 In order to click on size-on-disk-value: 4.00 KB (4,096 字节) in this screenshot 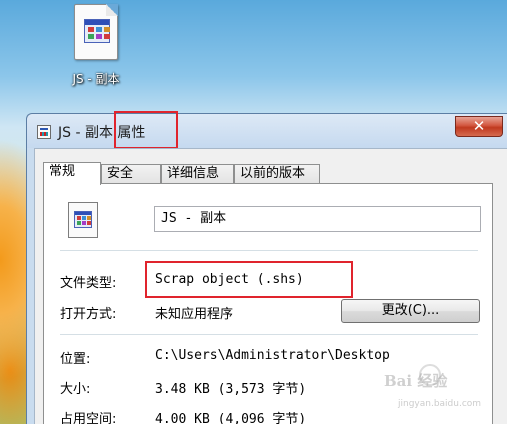, I will do `click(231, 418)`.